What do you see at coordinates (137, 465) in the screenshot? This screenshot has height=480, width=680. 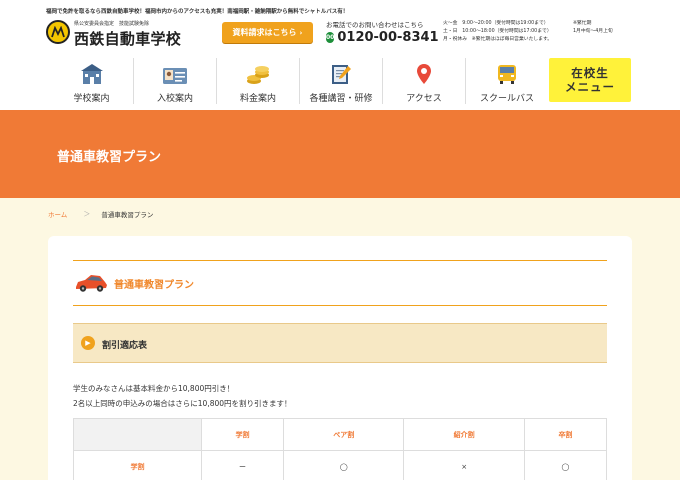 I see `row-header: 学割` at bounding box center [137, 465].